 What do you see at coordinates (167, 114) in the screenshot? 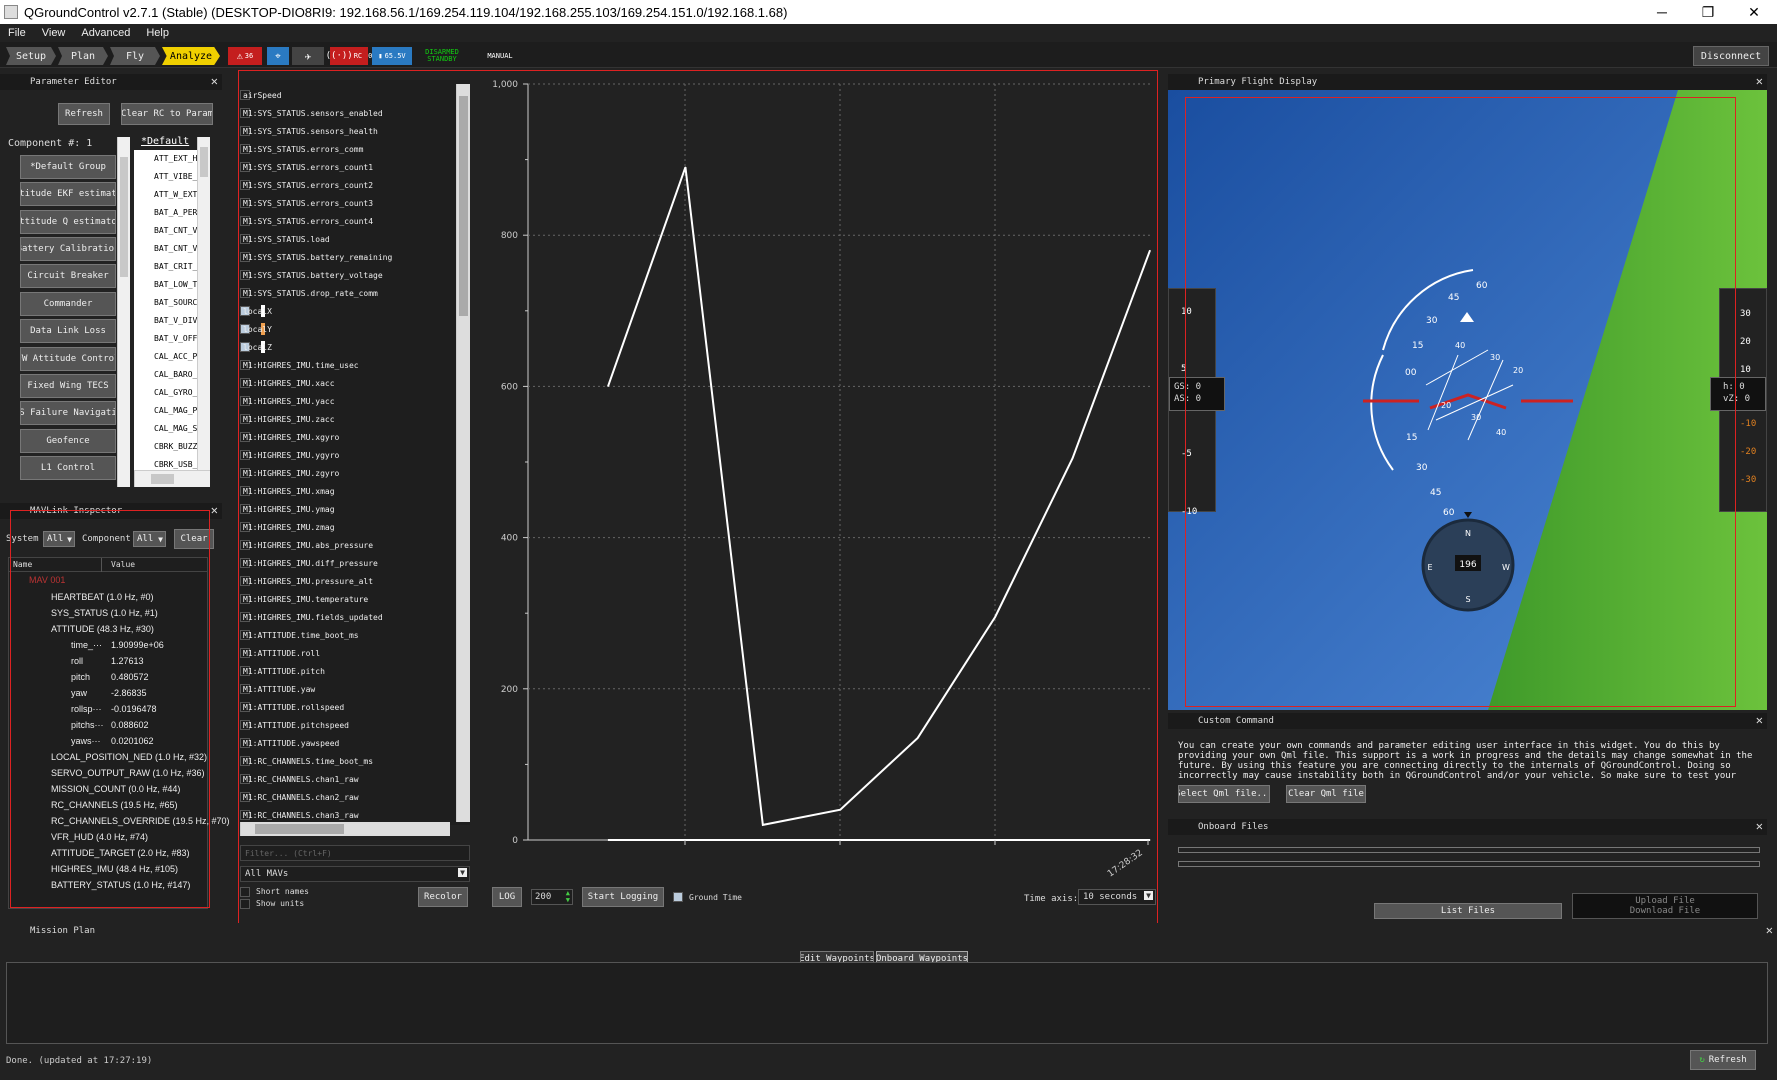
I see `clear-rc-button: Clear RC to Param` at bounding box center [167, 114].